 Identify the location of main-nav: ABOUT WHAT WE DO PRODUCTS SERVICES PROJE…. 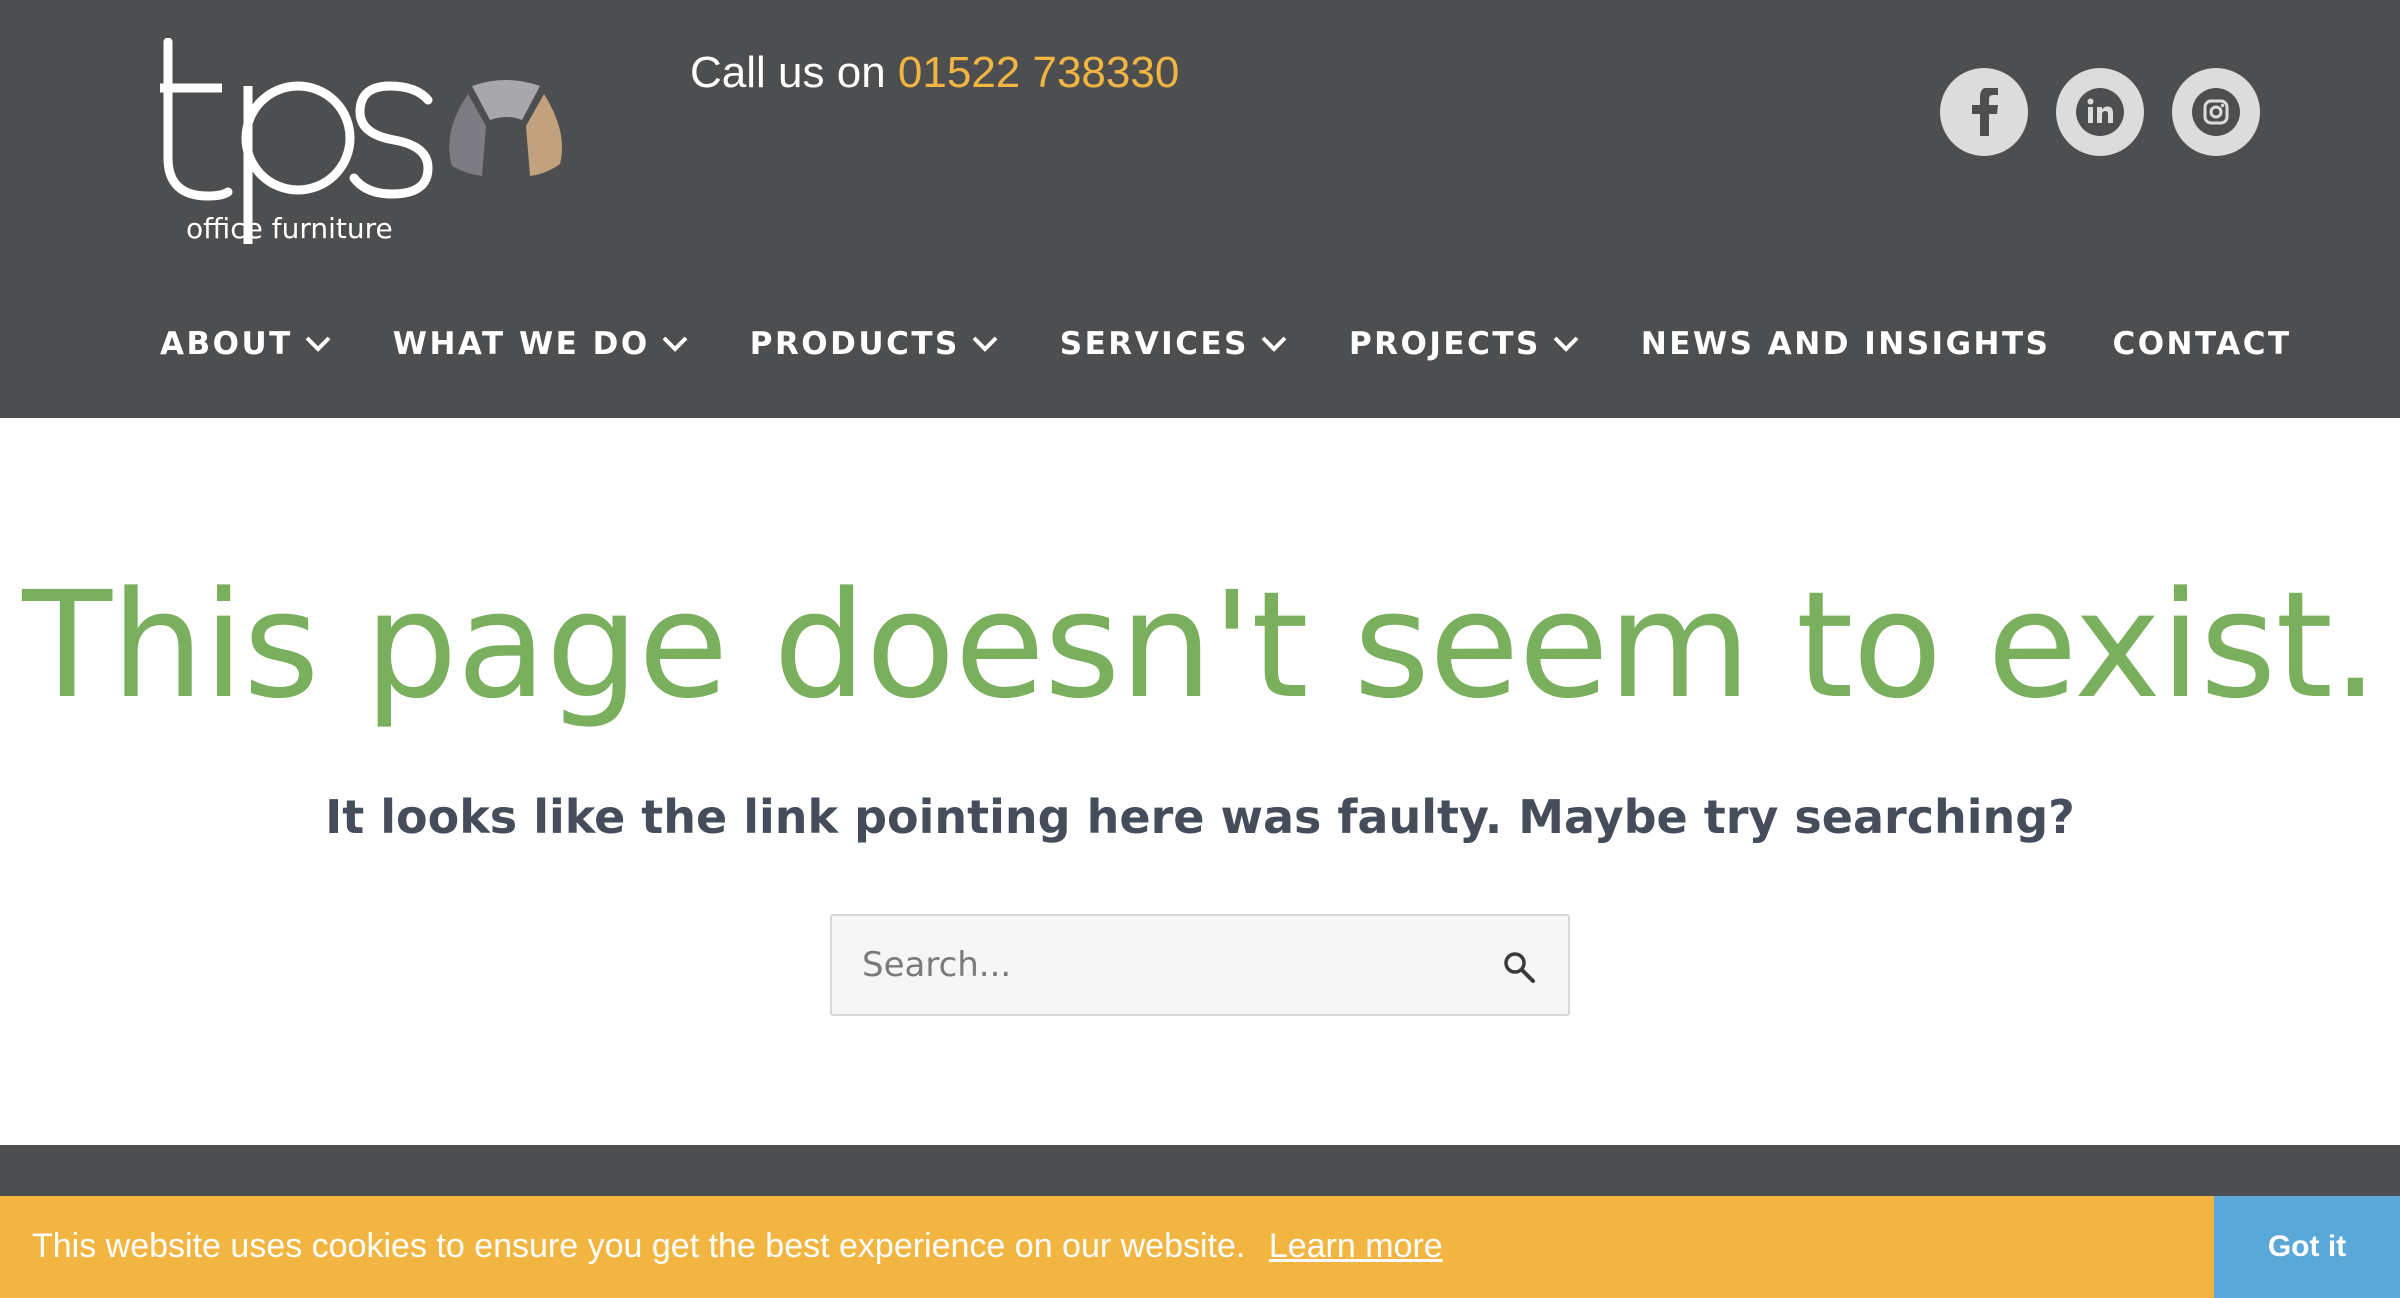
(1226, 344).